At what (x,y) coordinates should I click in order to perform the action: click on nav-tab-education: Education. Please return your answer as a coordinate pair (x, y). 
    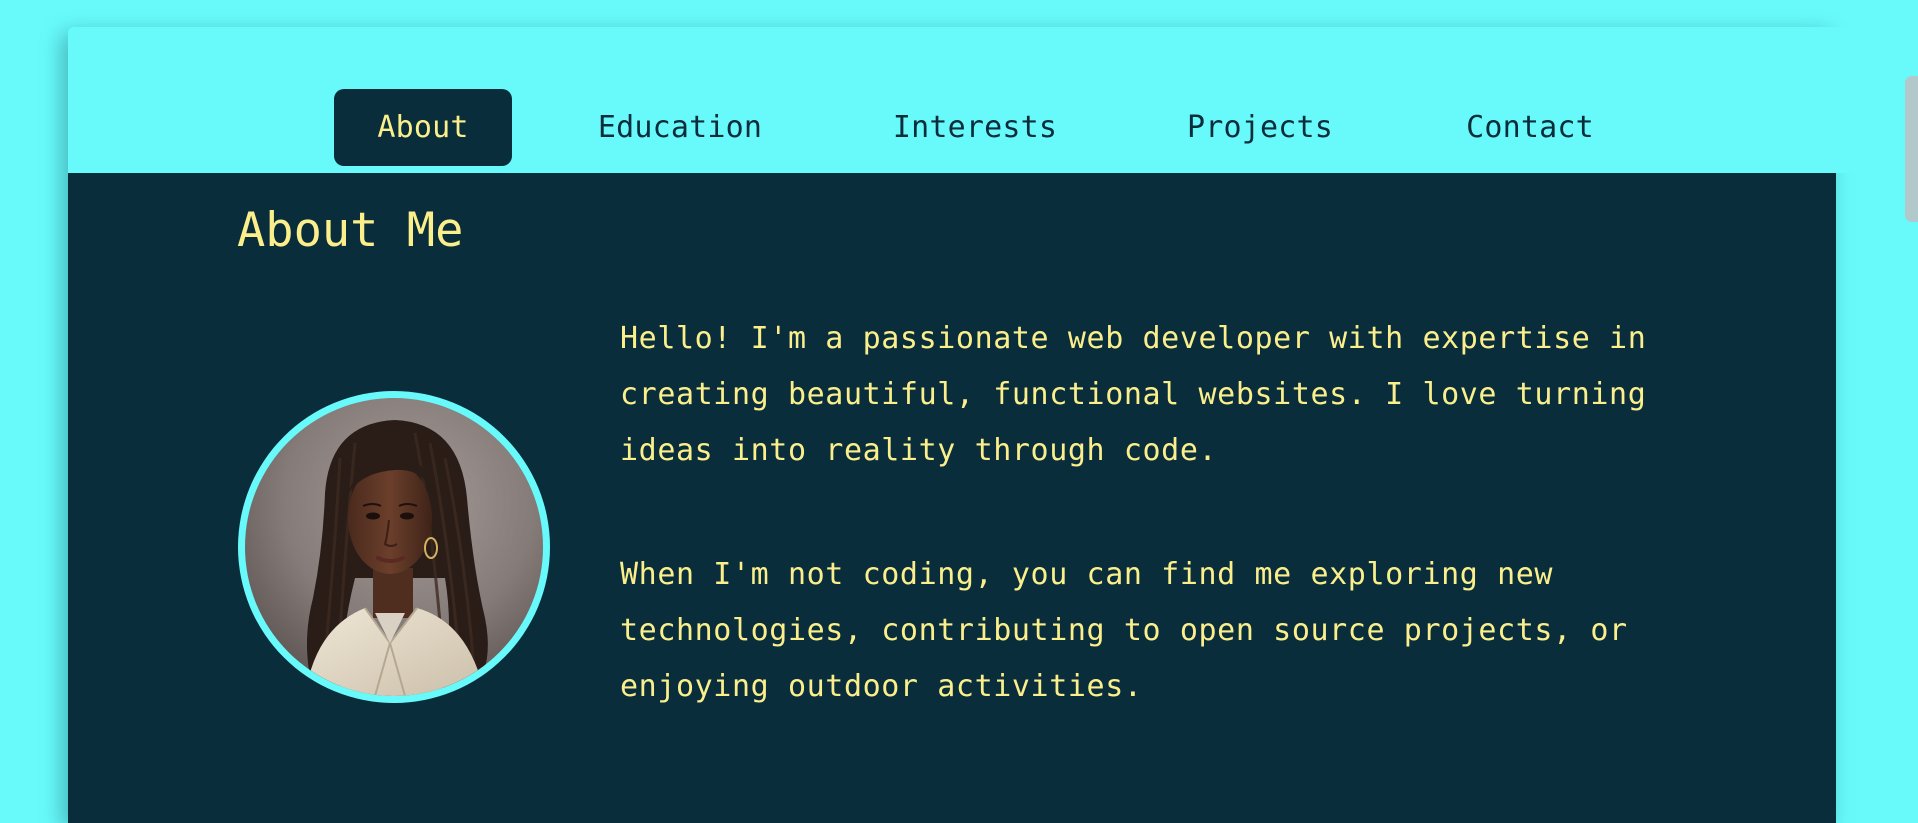
    Looking at the image, I should click on (680, 127).